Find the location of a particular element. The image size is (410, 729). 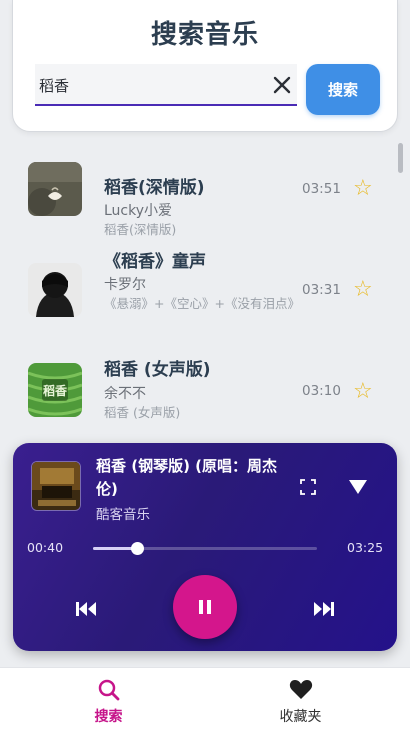

song-artist: 余不不 is located at coordinates (125, 394).